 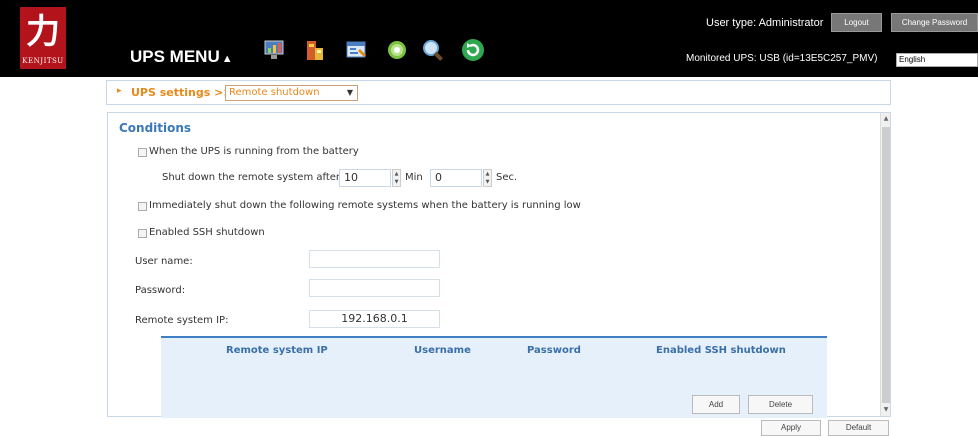 I want to click on remote-ip-field: 192.168.0.1, so click(x=374, y=319).